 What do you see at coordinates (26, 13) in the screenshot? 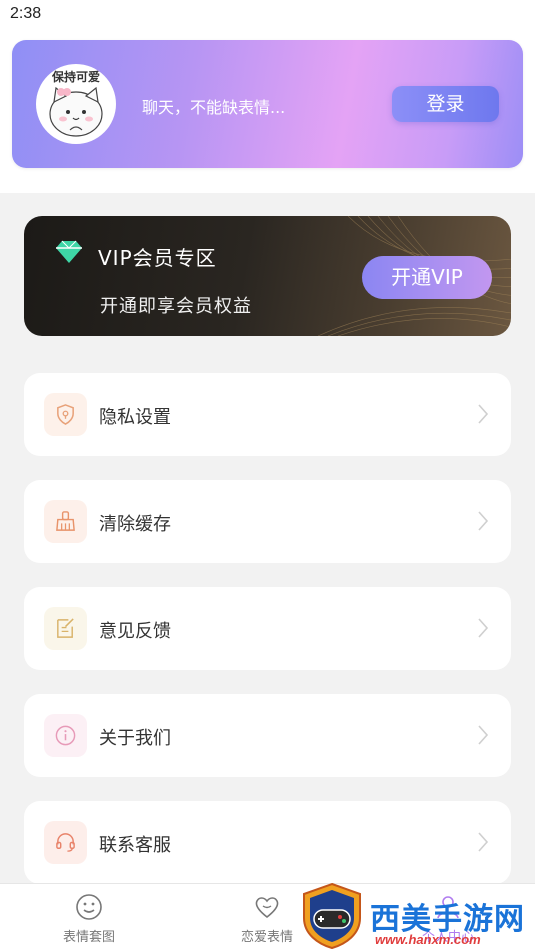
I see `status-time: 2:38` at bounding box center [26, 13].